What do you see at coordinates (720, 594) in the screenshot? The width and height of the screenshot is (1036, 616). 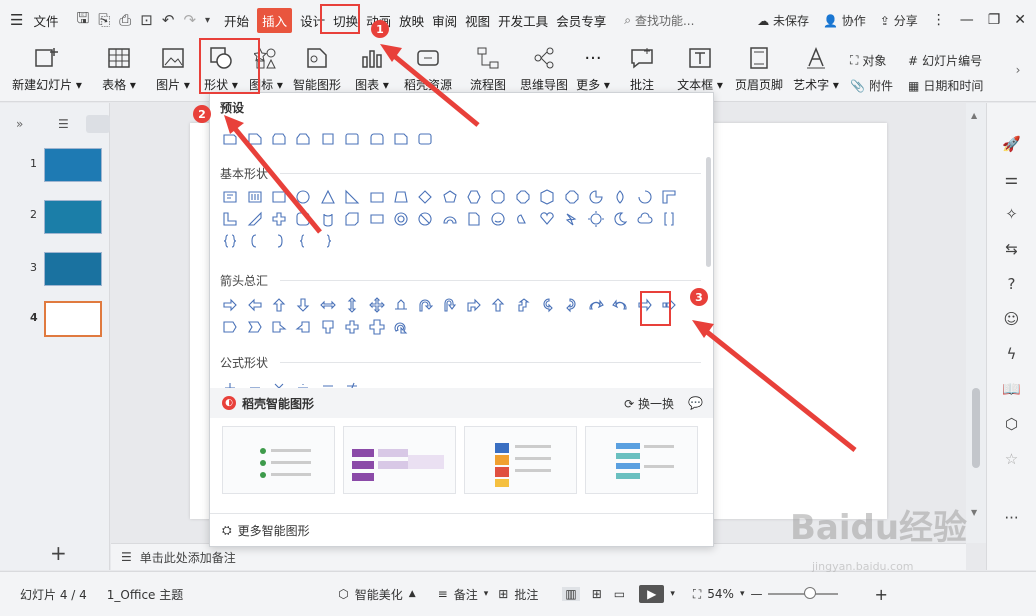 I see `zoom-level: 54%` at bounding box center [720, 594].